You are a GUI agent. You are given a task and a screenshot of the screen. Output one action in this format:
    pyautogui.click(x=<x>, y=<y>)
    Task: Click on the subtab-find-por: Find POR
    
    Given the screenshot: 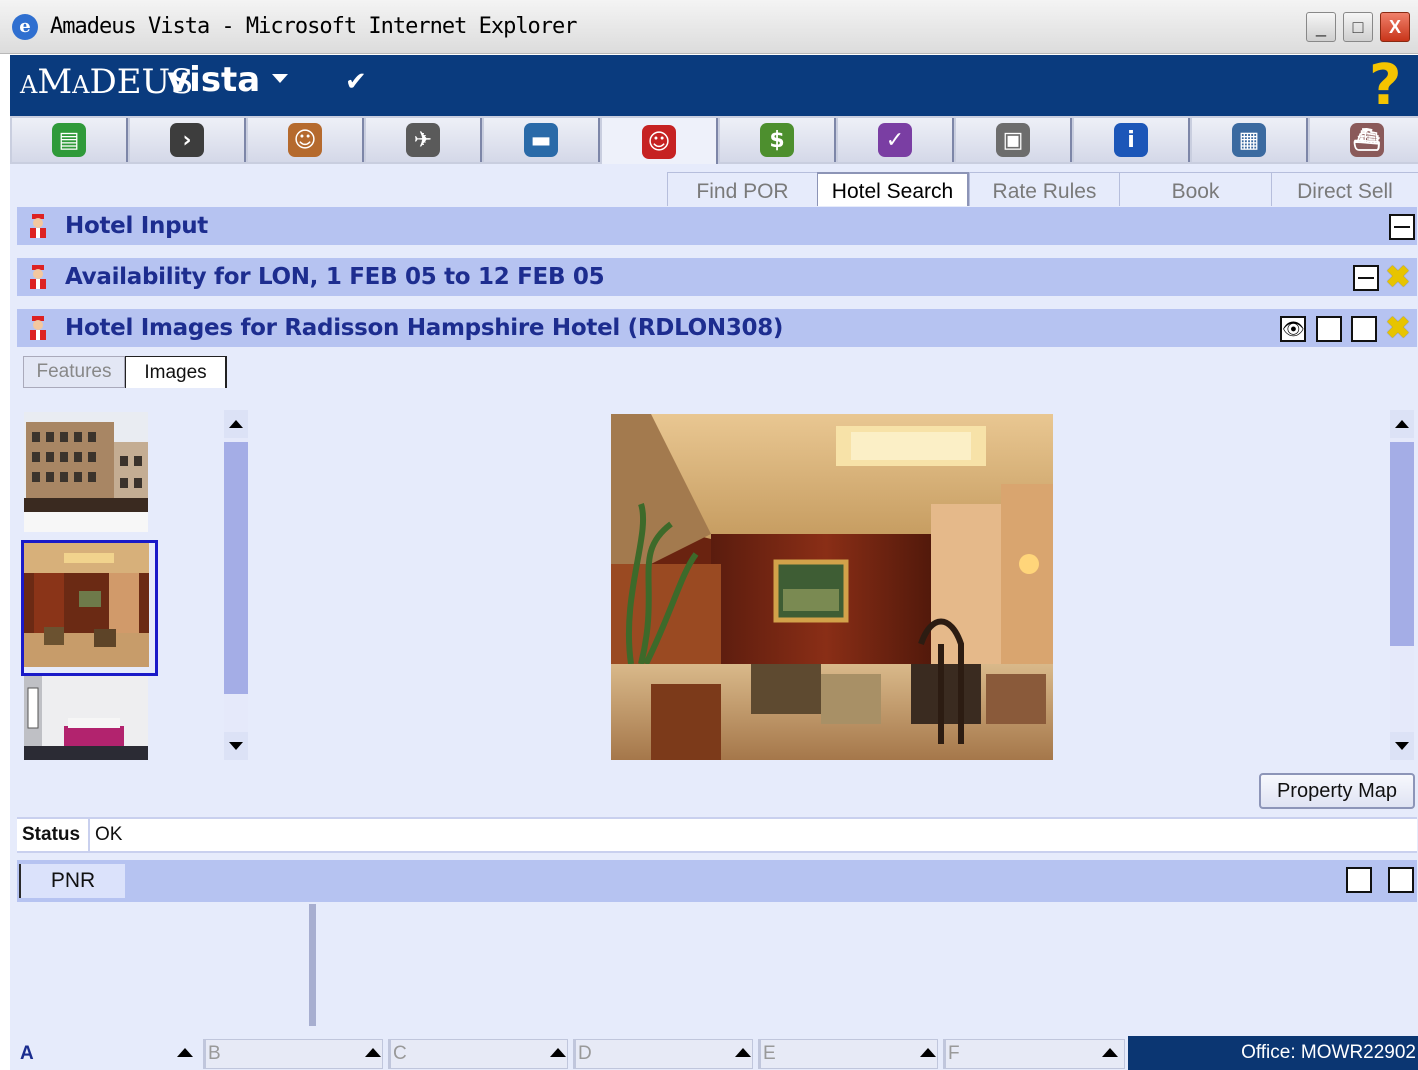 What is the action you would take?
    pyautogui.click(x=742, y=189)
    